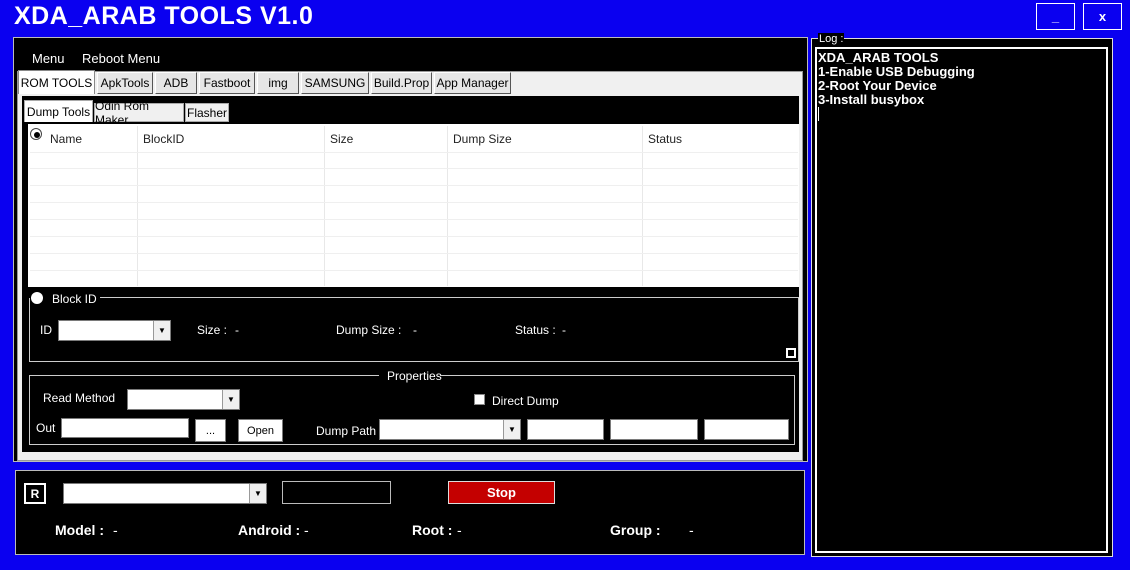  I want to click on block-id-legend: Block ID, so click(74, 299).